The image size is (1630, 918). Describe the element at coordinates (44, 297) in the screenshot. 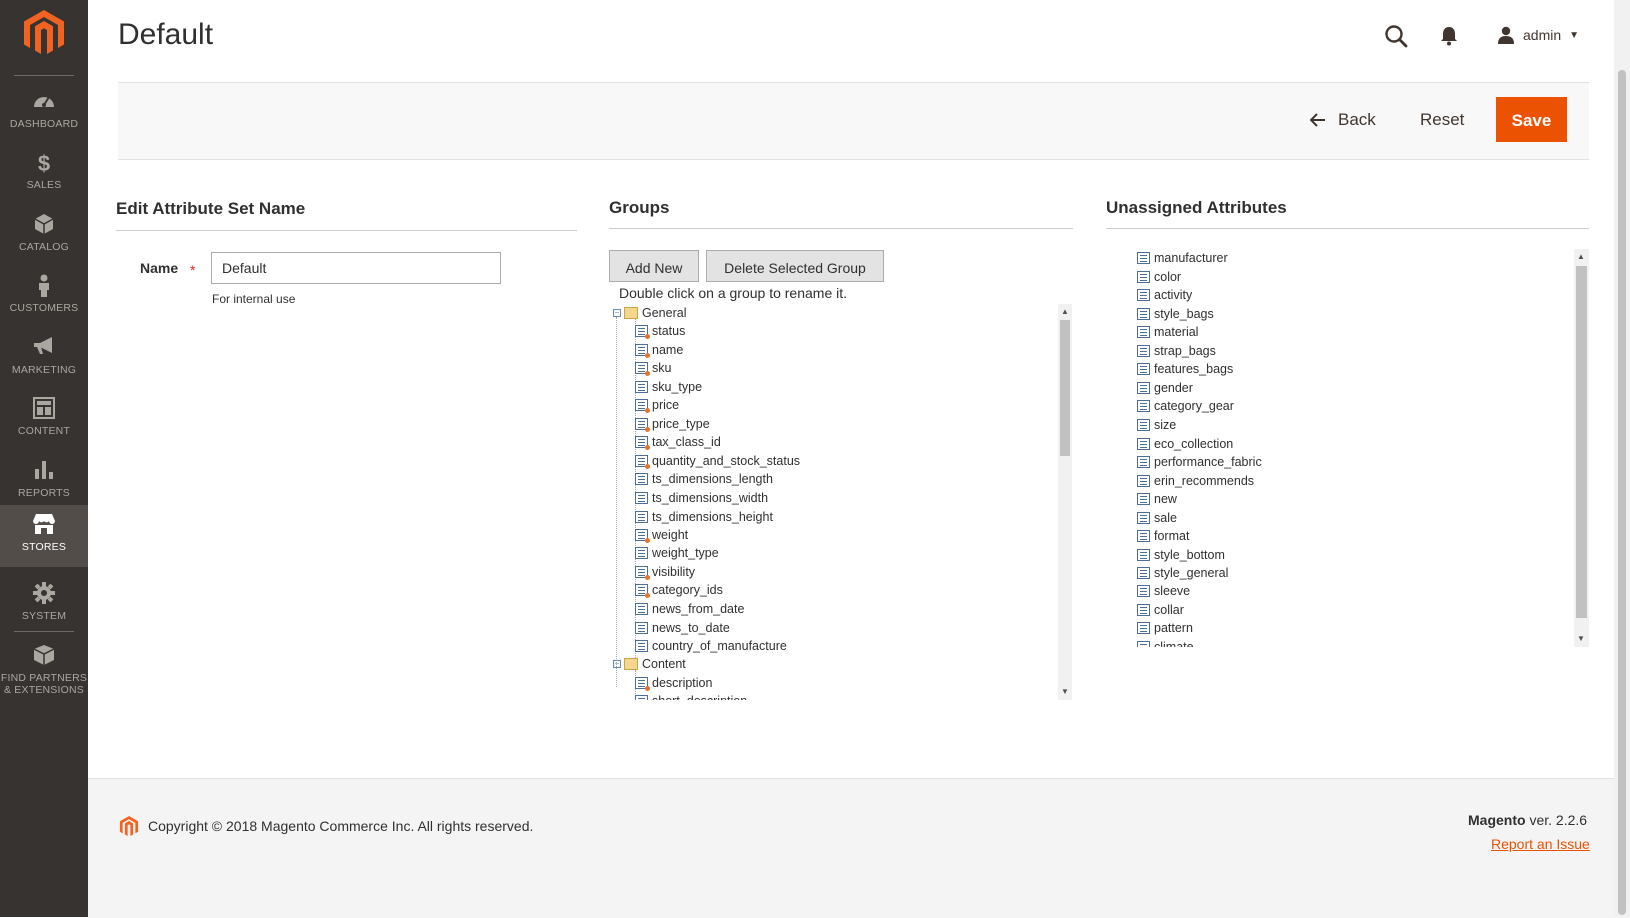

I see `sidebar-item-customers: CUSTOMERS` at that location.